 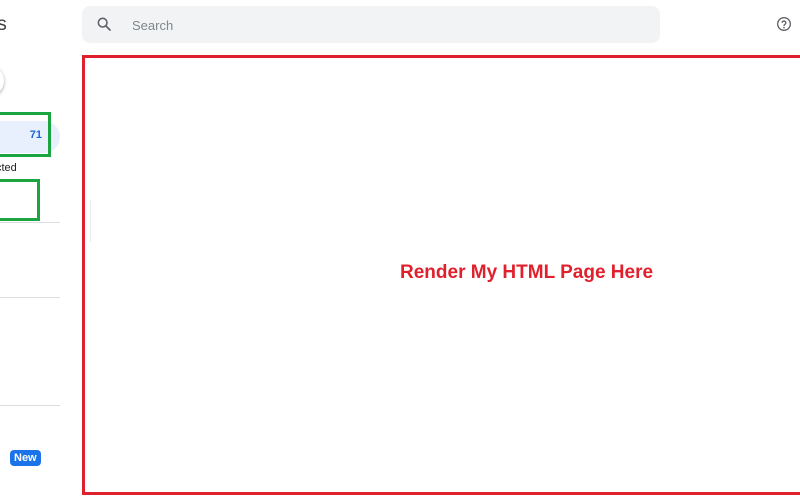 I want to click on app-title: ts, so click(x=3, y=24).